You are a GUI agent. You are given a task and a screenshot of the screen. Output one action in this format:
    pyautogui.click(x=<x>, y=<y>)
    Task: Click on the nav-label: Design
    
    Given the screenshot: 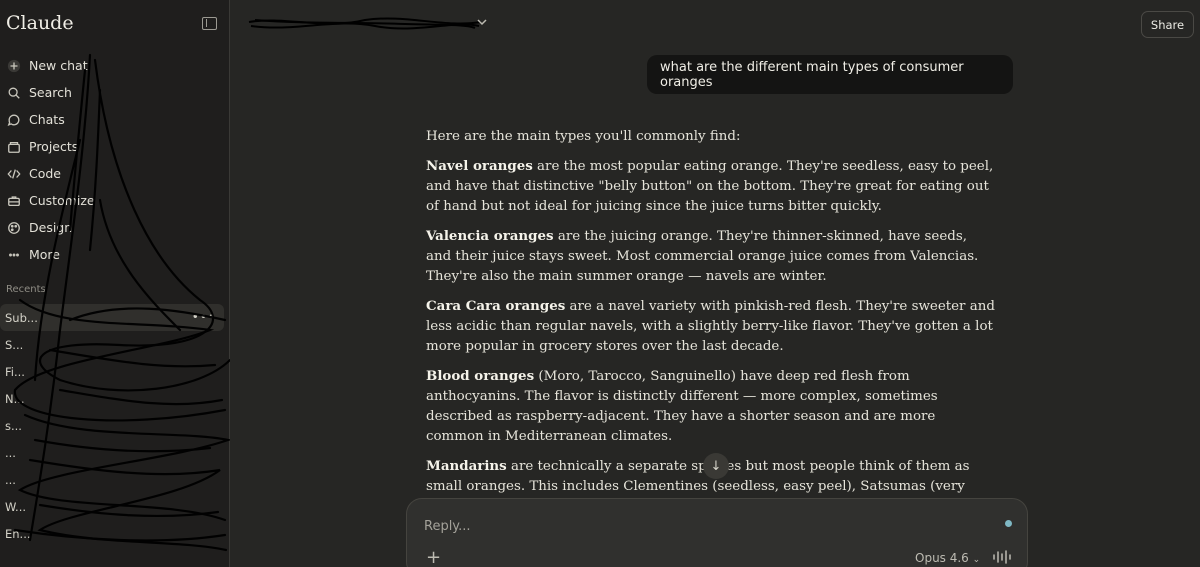 What is the action you would take?
    pyautogui.click(x=51, y=227)
    